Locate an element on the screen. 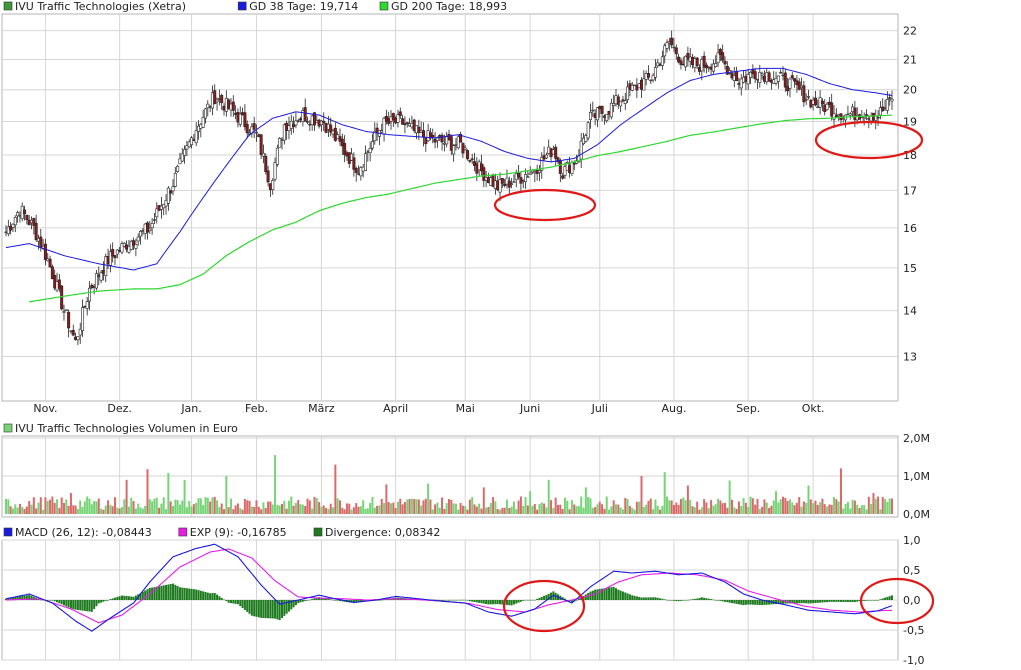  x-tick-label: Mai is located at coordinates (465, 408).